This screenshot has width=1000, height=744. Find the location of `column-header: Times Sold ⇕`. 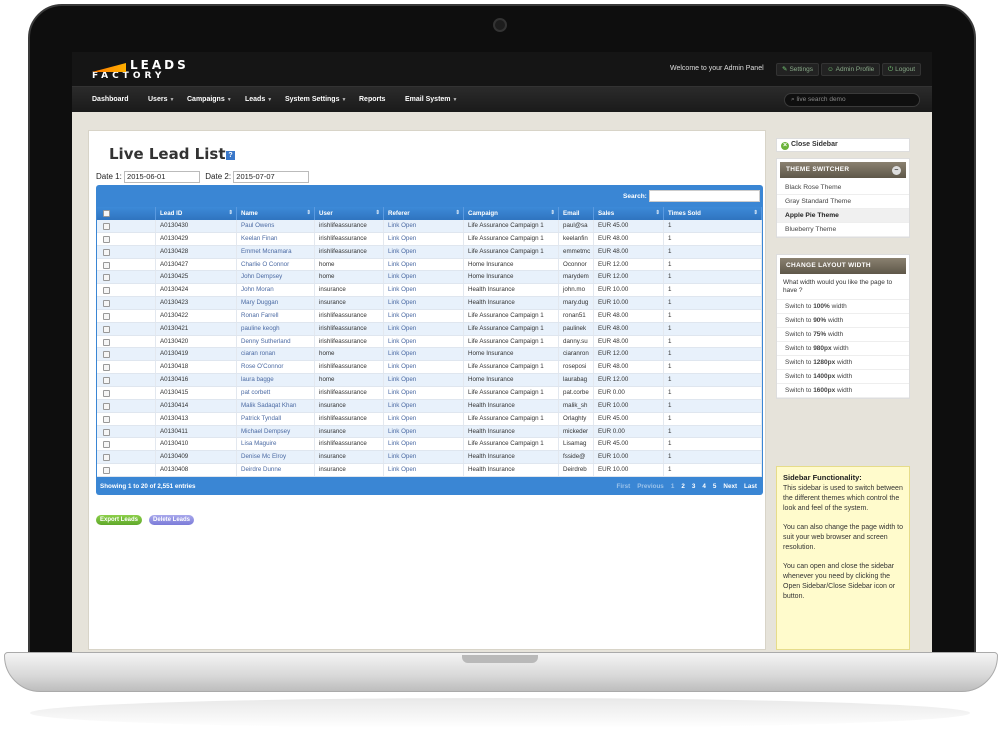

column-header: Times Sold ⇕ is located at coordinates (713, 213).